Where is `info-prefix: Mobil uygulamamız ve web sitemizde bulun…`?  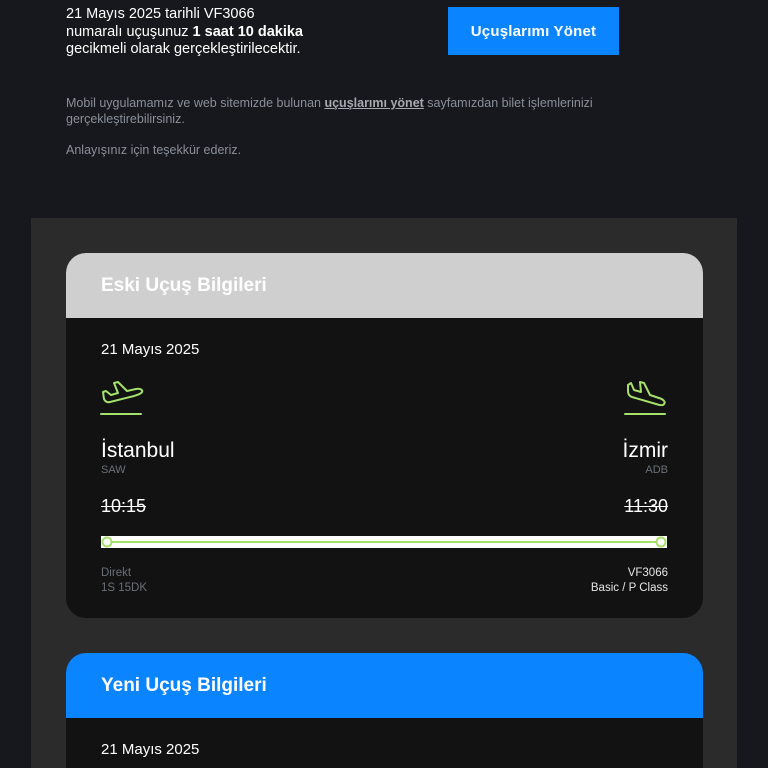
info-prefix: Mobil uygulamamız ve web sitemizde bulun… is located at coordinates (195, 103).